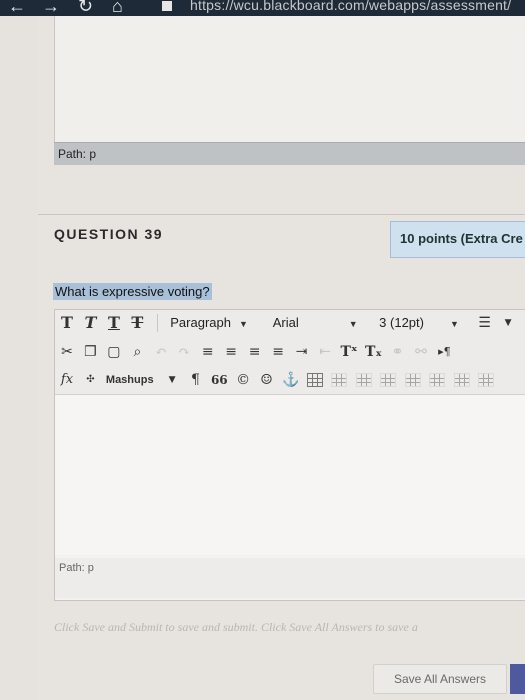 The height and width of the screenshot is (700, 525). What do you see at coordinates (281, 214) in the screenshot?
I see `question-divider` at bounding box center [281, 214].